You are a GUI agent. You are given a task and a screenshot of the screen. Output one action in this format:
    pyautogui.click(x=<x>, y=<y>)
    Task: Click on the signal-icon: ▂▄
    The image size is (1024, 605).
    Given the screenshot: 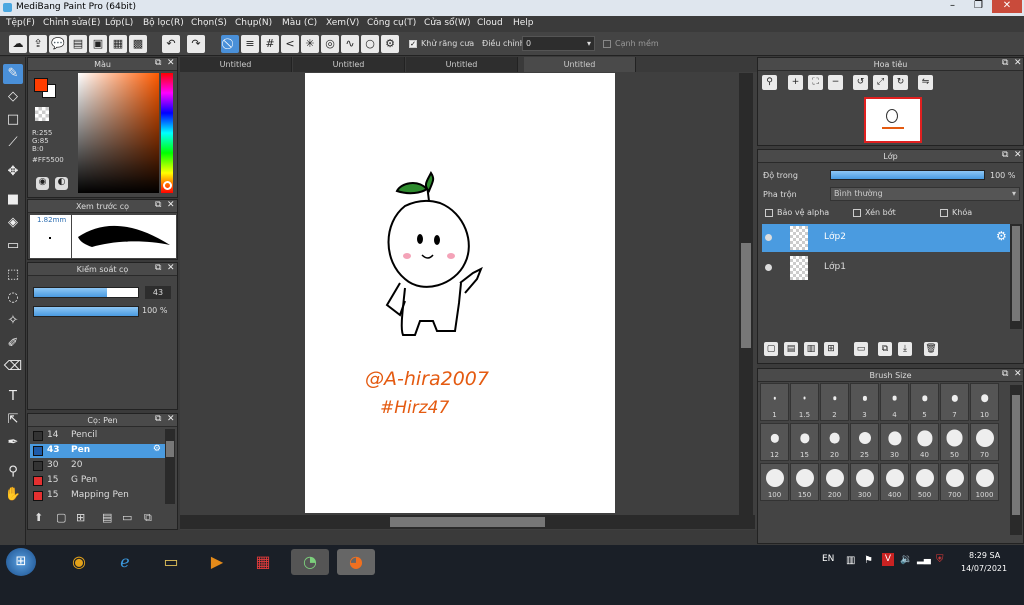 What is the action you would take?
    pyautogui.click(x=924, y=560)
    